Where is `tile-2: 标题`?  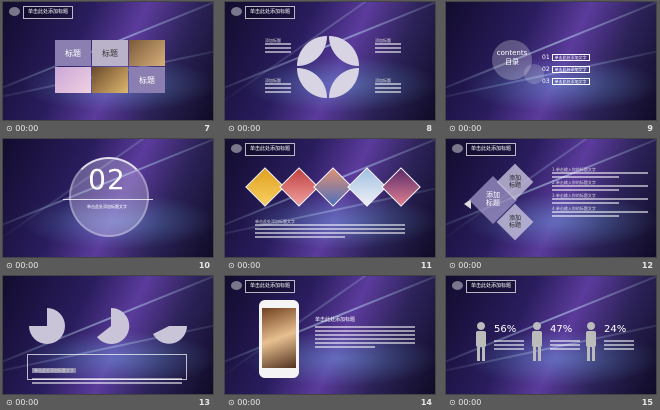 tile-2: 标题 is located at coordinates (110, 53).